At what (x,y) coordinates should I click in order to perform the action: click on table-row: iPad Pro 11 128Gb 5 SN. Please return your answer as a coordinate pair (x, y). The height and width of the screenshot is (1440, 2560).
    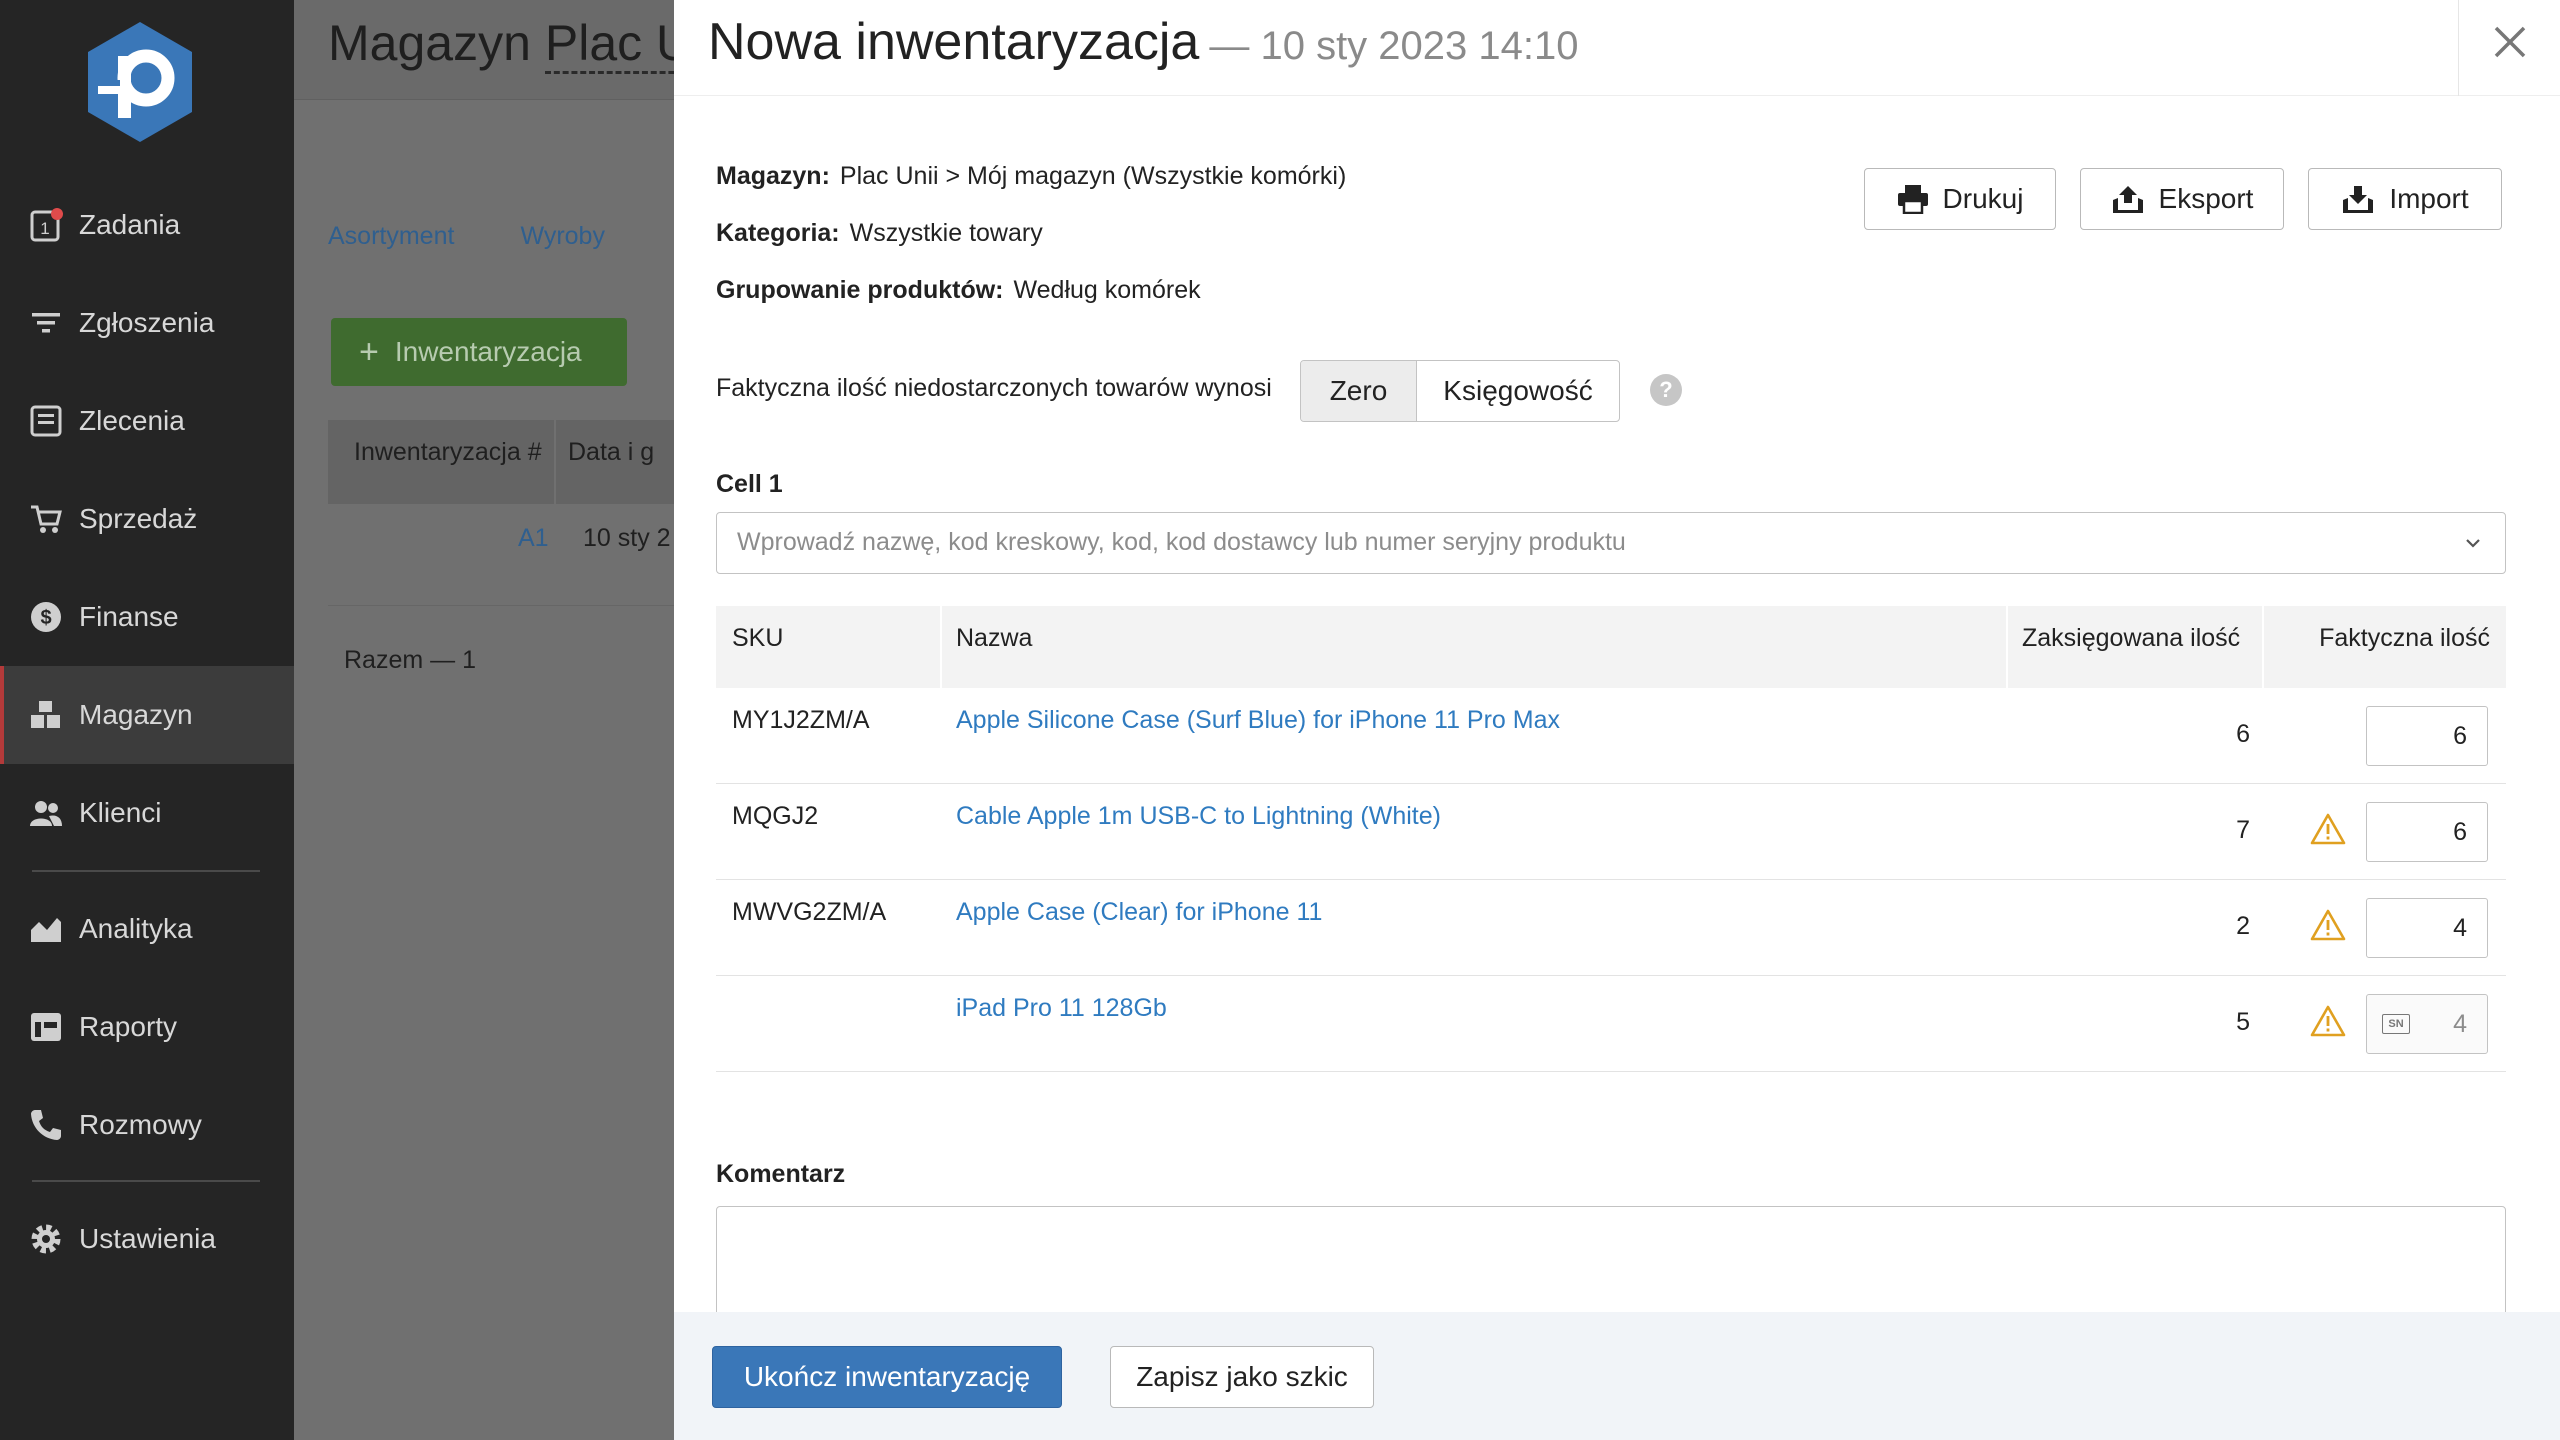
    Looking at the image, I should click on (1611, 1024).